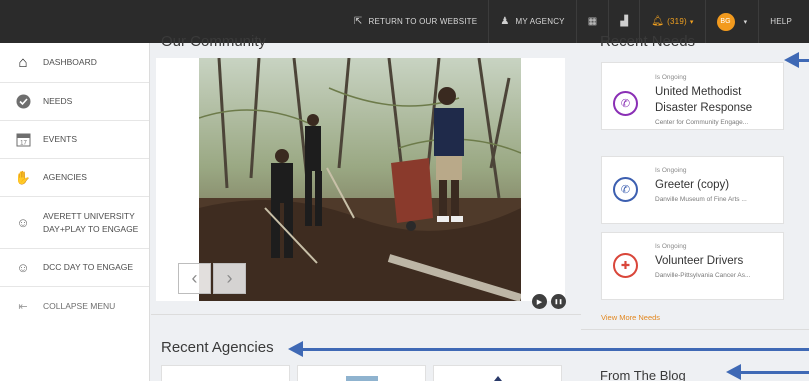 The image size is (809, 381). Describe the element at coordinates (217, 347) in the screenshot. I see `section-title-agencies: Recent Agencies` at that location.